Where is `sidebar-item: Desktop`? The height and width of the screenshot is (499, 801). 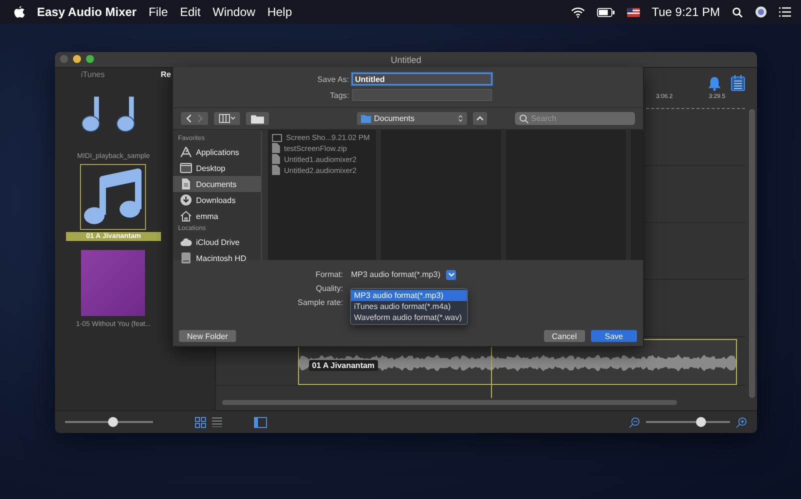 sidebar-item: Desktop is located at coordinates (217, 168).